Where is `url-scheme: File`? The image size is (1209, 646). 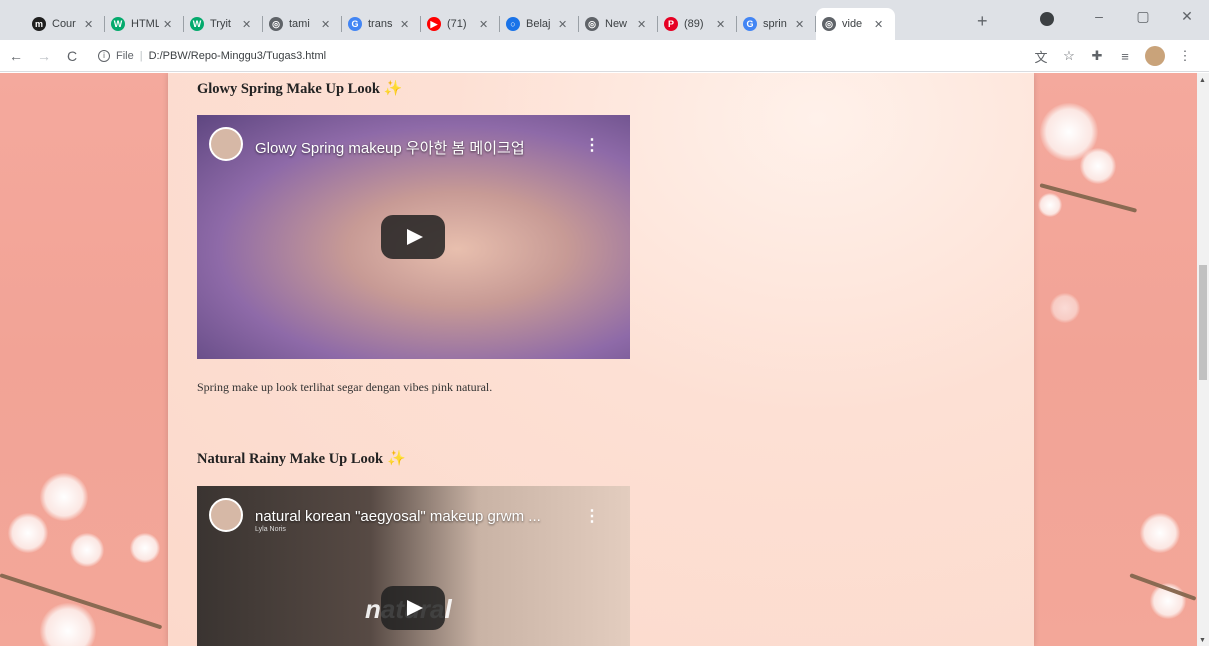
url-scheme: File is located at coordinates (125, 55).